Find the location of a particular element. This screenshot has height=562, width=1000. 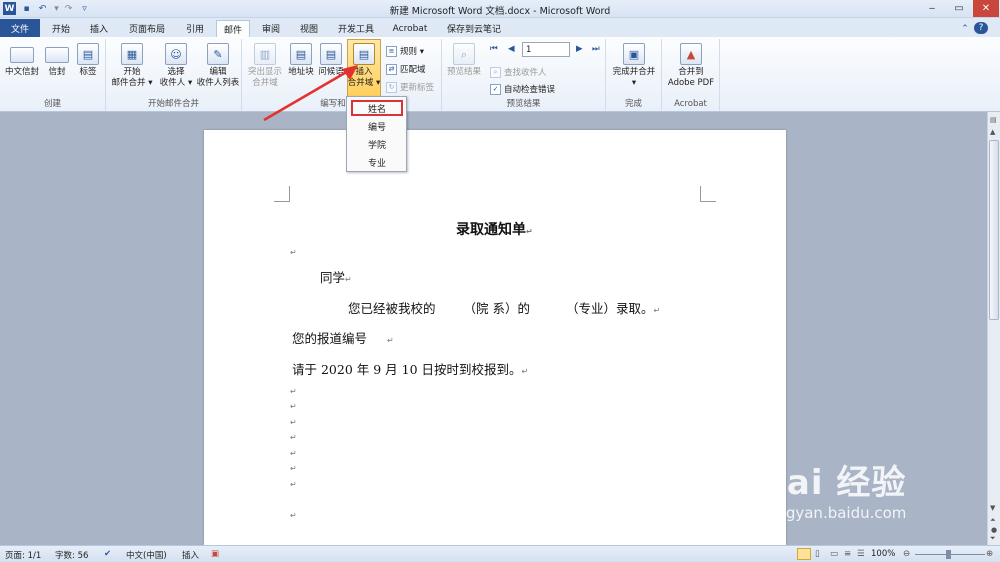

first-record-icon: ⏮ is located at coordinates (494, 49).